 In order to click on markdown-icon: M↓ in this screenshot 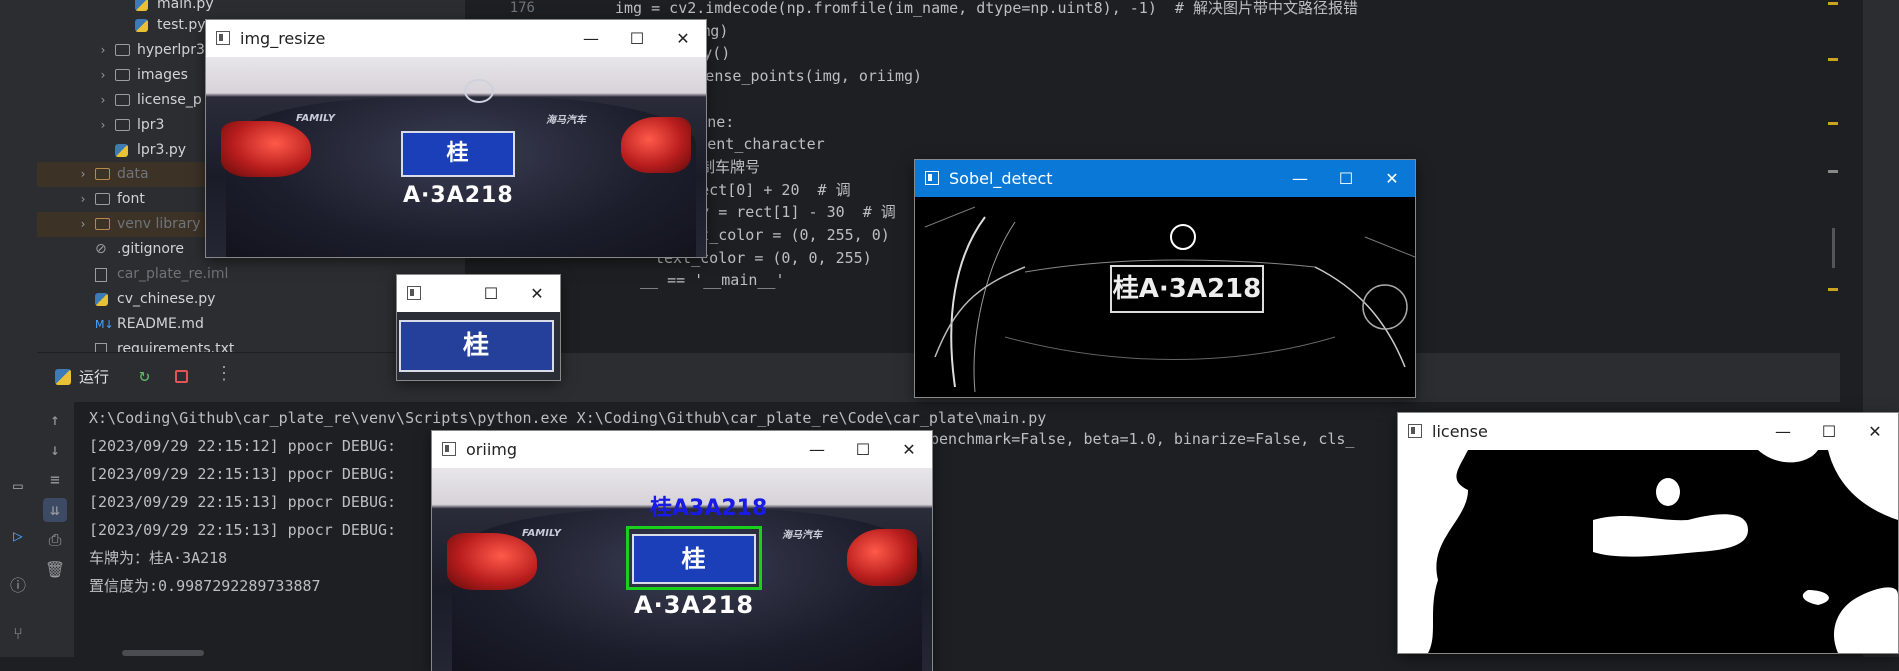, I will do `click(104, 324)`.